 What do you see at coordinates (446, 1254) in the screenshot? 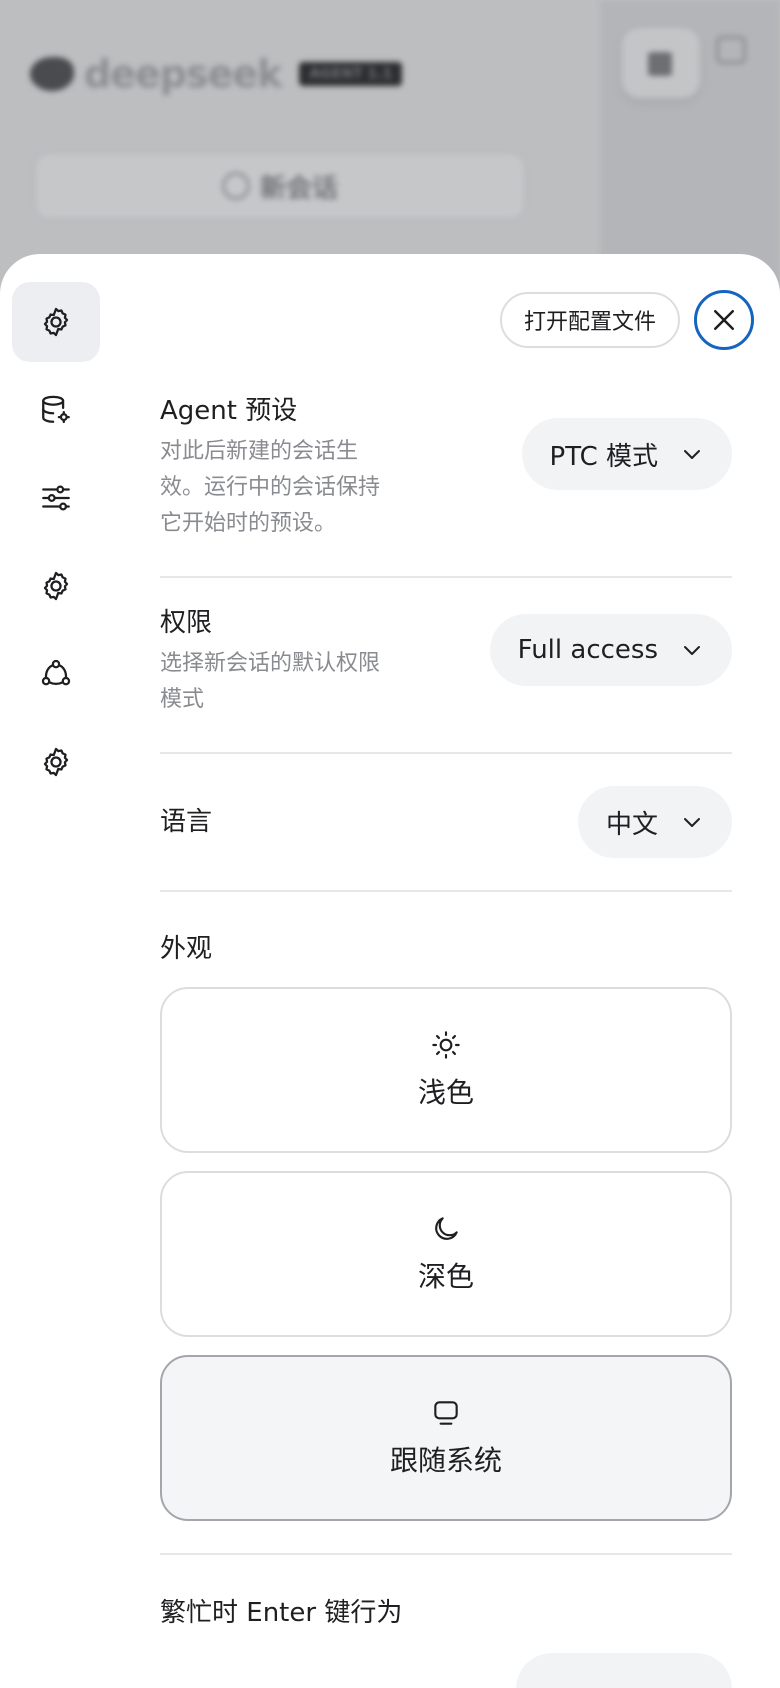
I see `theme-option-dark: 深色` at bounding box center [446, 1254].